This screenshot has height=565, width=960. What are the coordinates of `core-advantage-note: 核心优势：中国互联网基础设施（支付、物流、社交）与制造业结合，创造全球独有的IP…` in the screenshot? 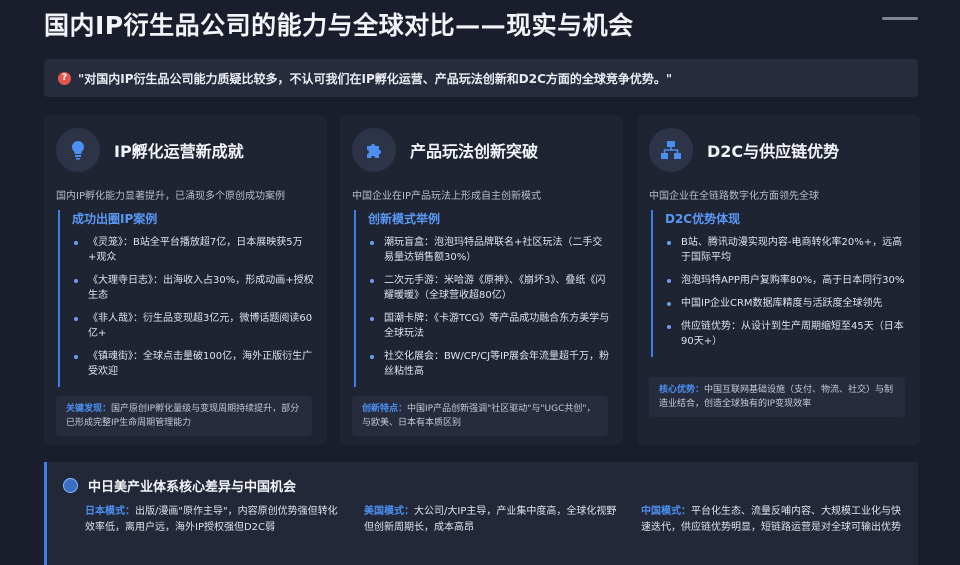 It's located at (777, 397).